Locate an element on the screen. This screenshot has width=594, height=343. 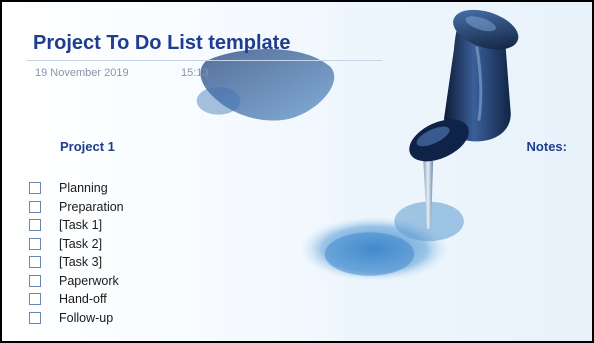
task-label: Planning is located at coordinates (83, 188).